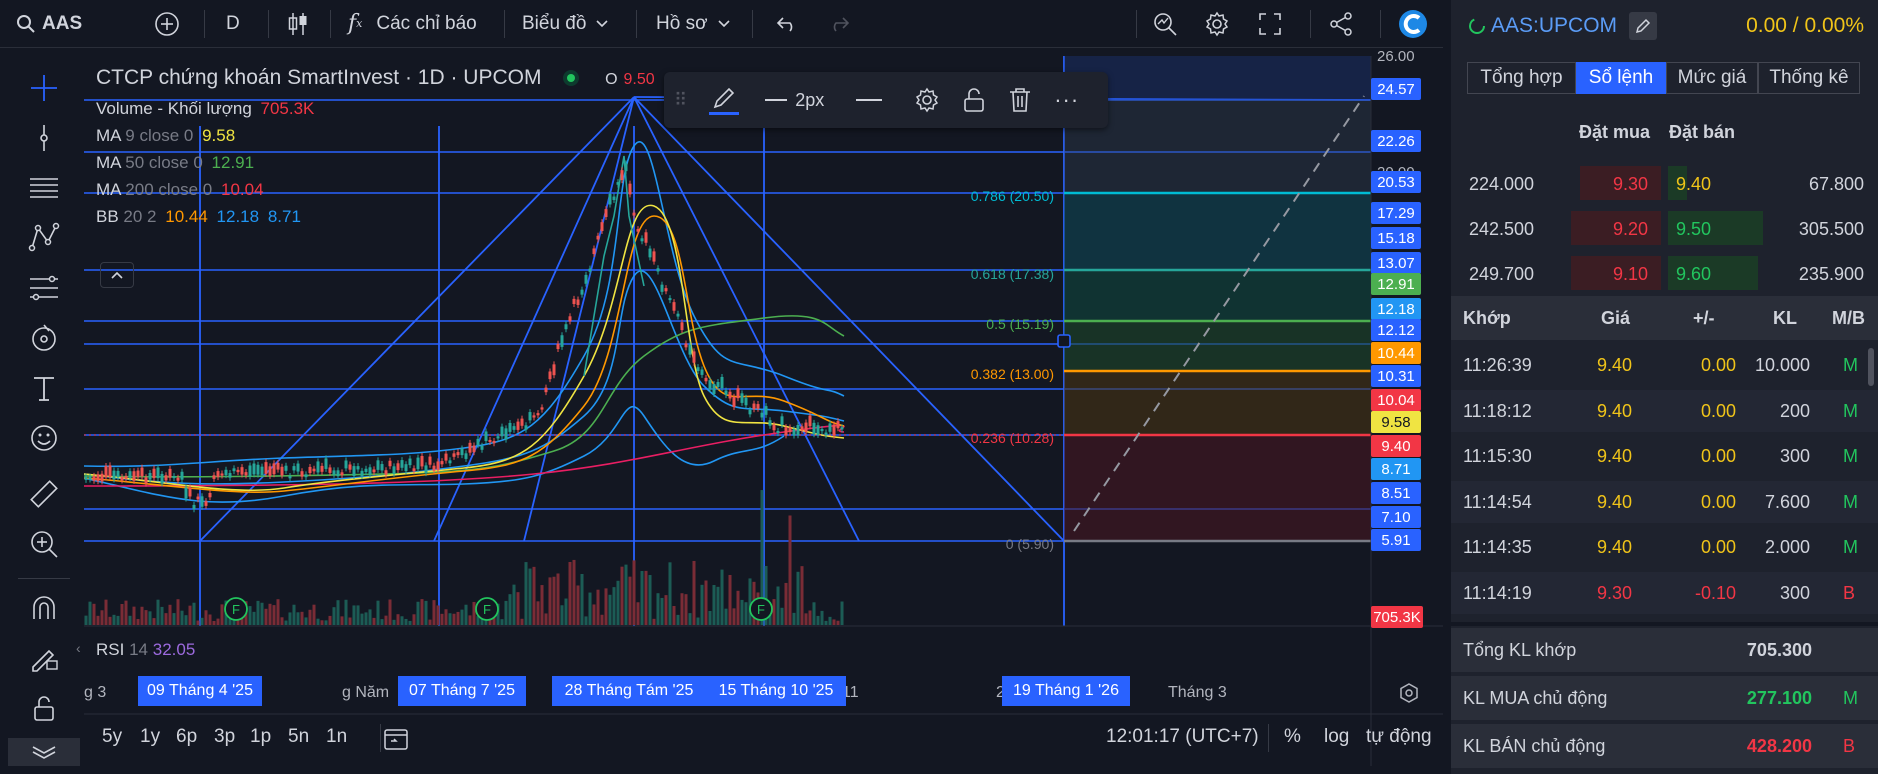 The height and width of the screenshot is (774, 1878). I want to click on scrollbar, so click(1871, 367).